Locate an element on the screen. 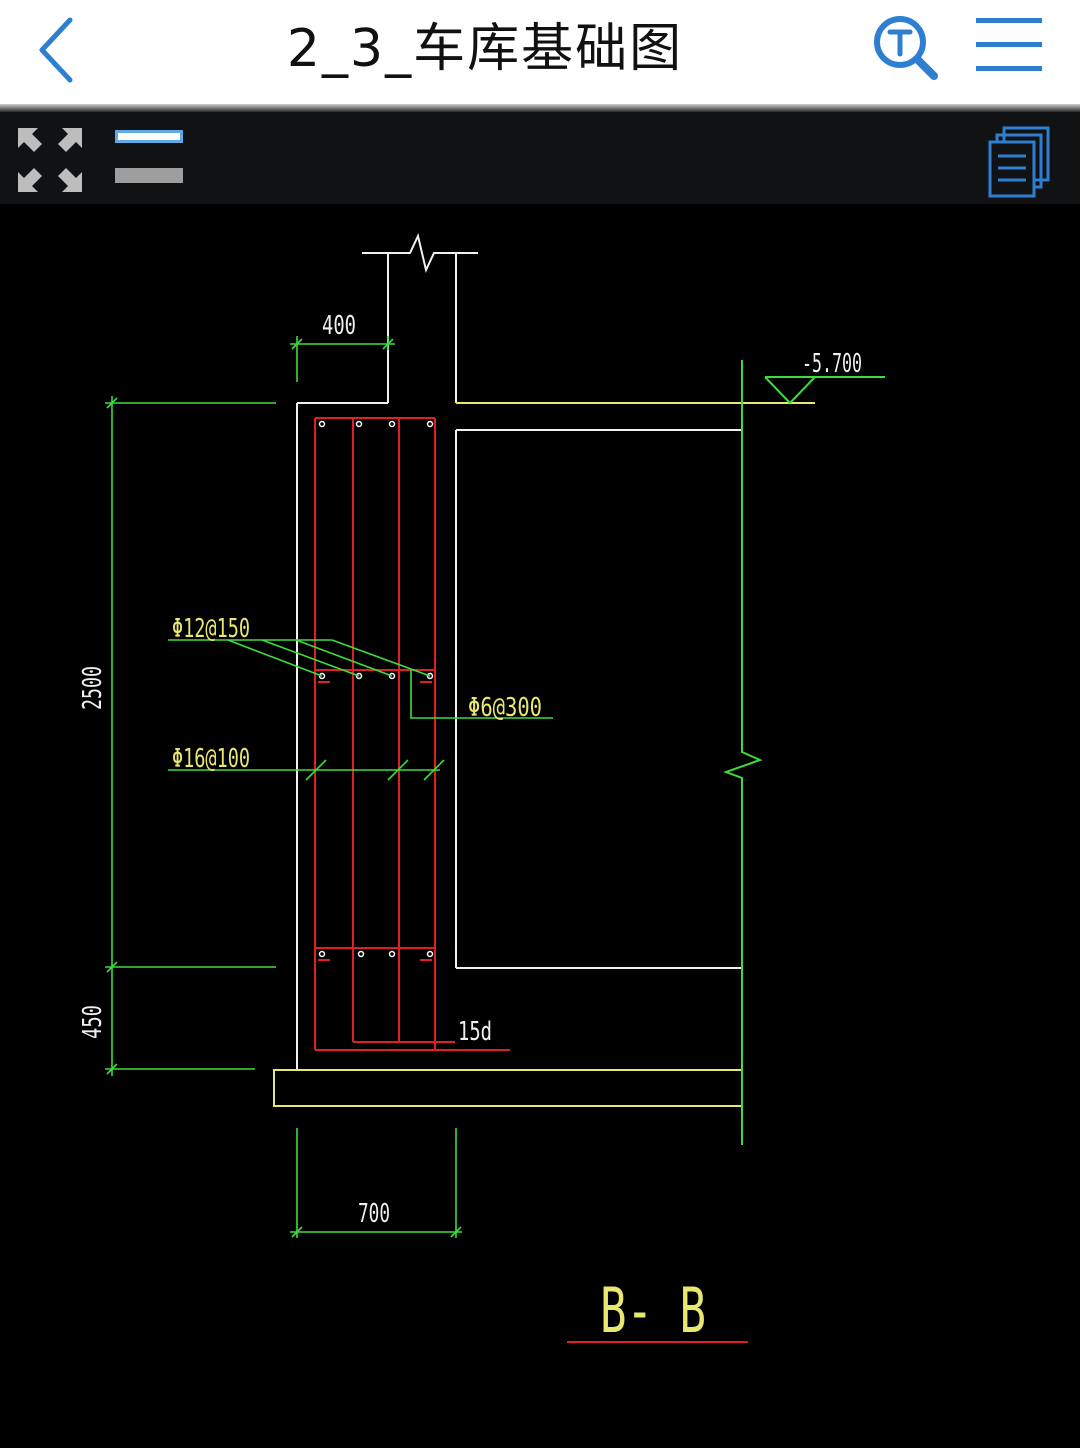 The image size is (1080, 1448). layers-toggle-icon is located at coordinates (149, 156).